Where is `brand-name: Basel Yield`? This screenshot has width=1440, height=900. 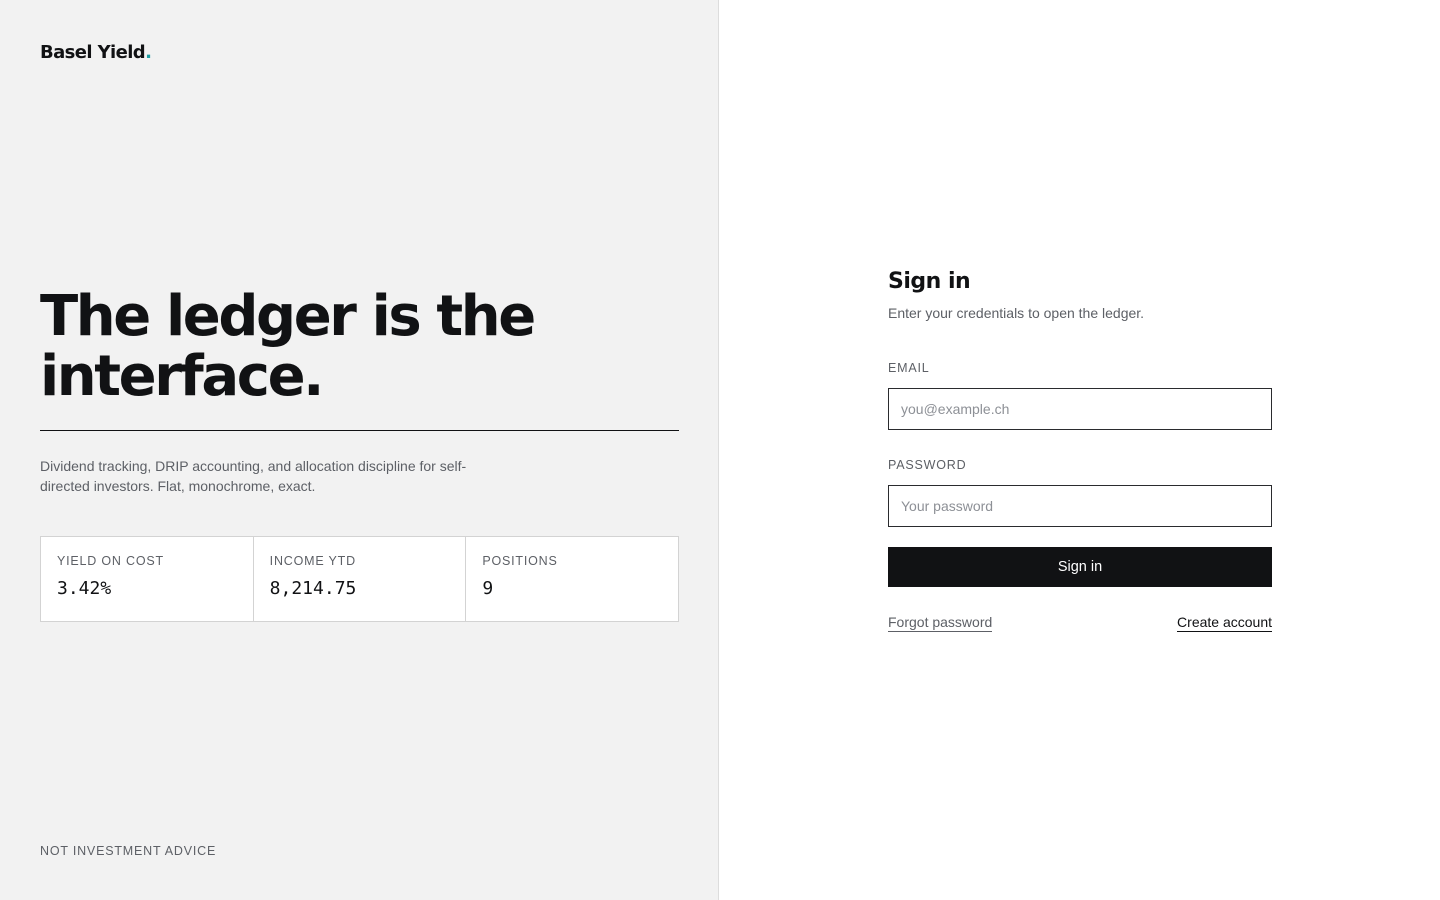 brand-name: Basel Yield is located at coordinates (93, 52).